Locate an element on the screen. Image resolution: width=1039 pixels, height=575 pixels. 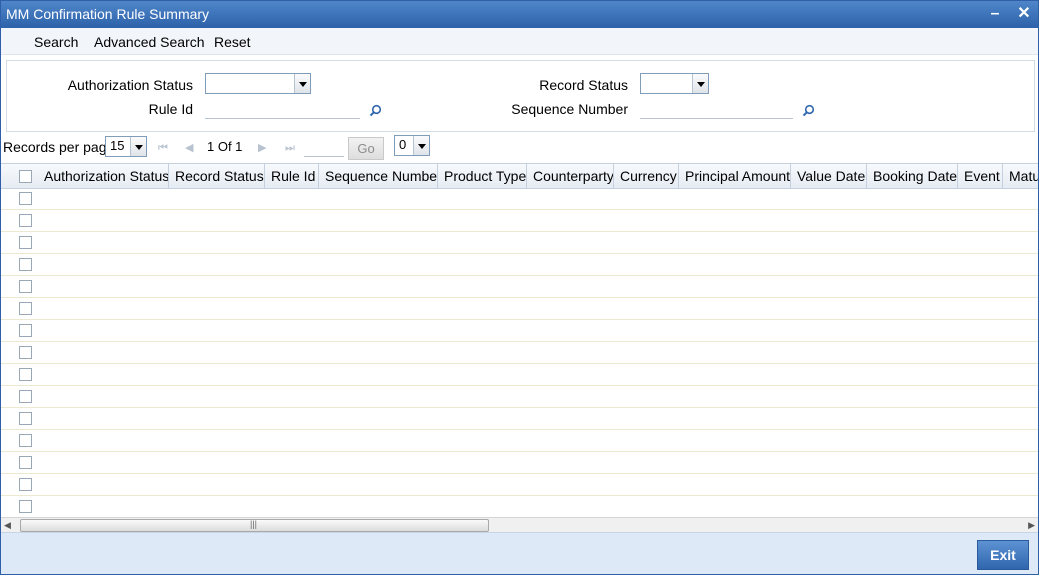
column-header: Principal Amount is located at coordinates (735, 176).